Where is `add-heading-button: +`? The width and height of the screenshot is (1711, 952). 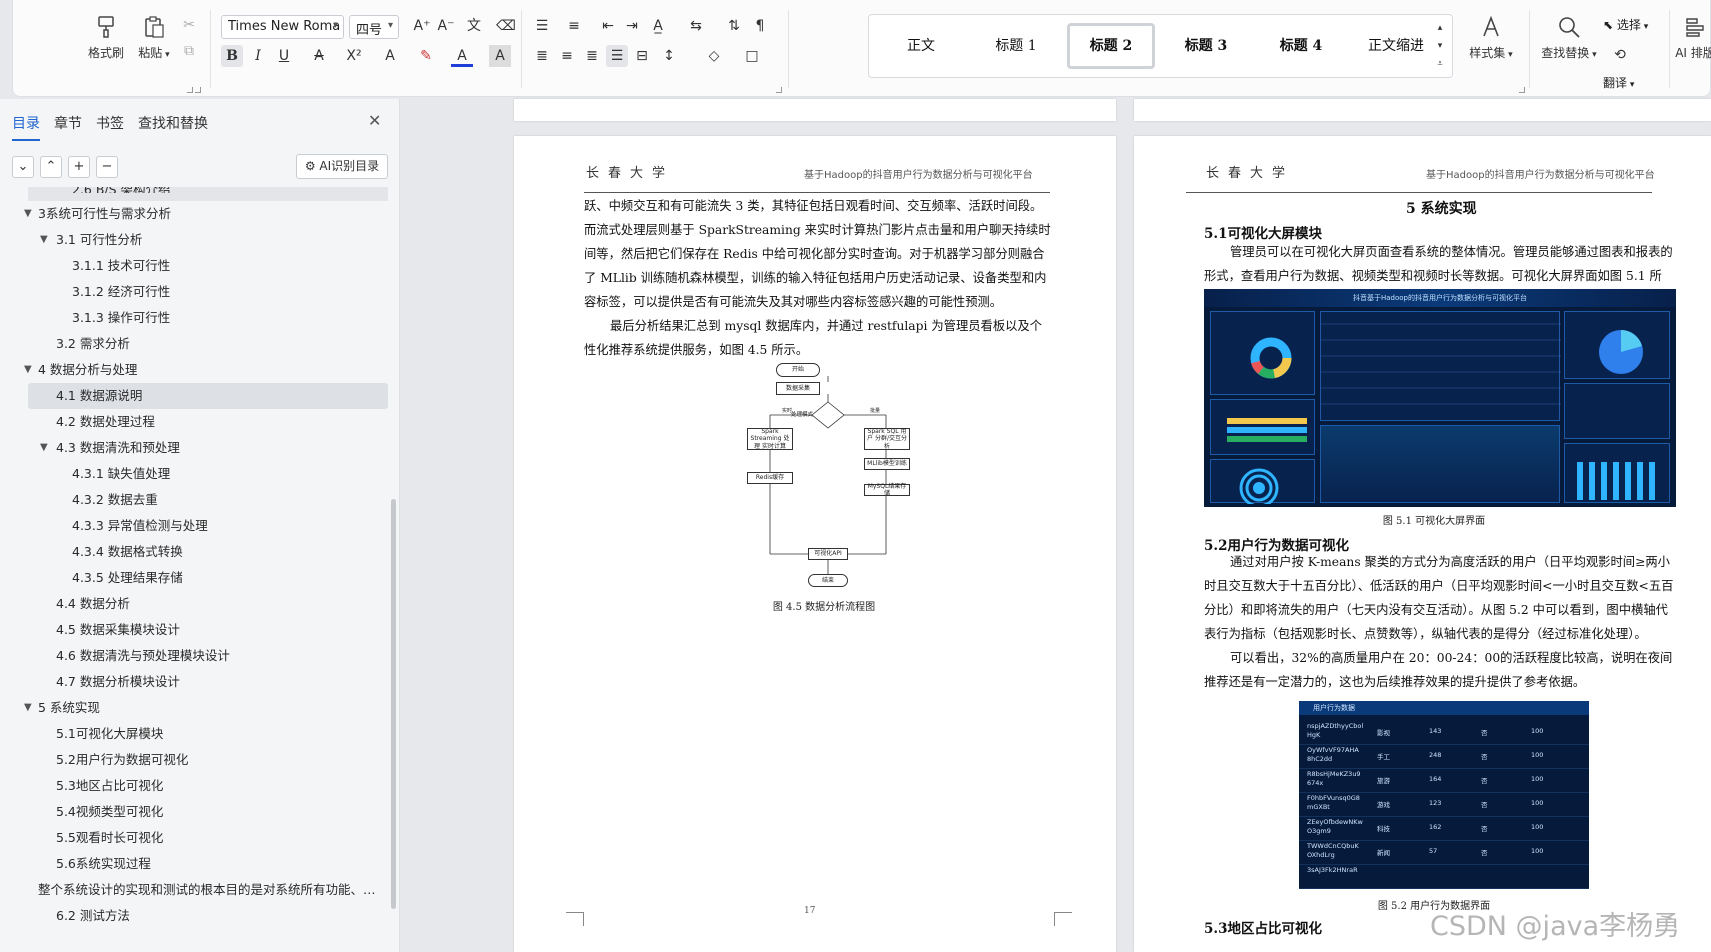 add-heading-button: + is located at coordinates (79, 167).